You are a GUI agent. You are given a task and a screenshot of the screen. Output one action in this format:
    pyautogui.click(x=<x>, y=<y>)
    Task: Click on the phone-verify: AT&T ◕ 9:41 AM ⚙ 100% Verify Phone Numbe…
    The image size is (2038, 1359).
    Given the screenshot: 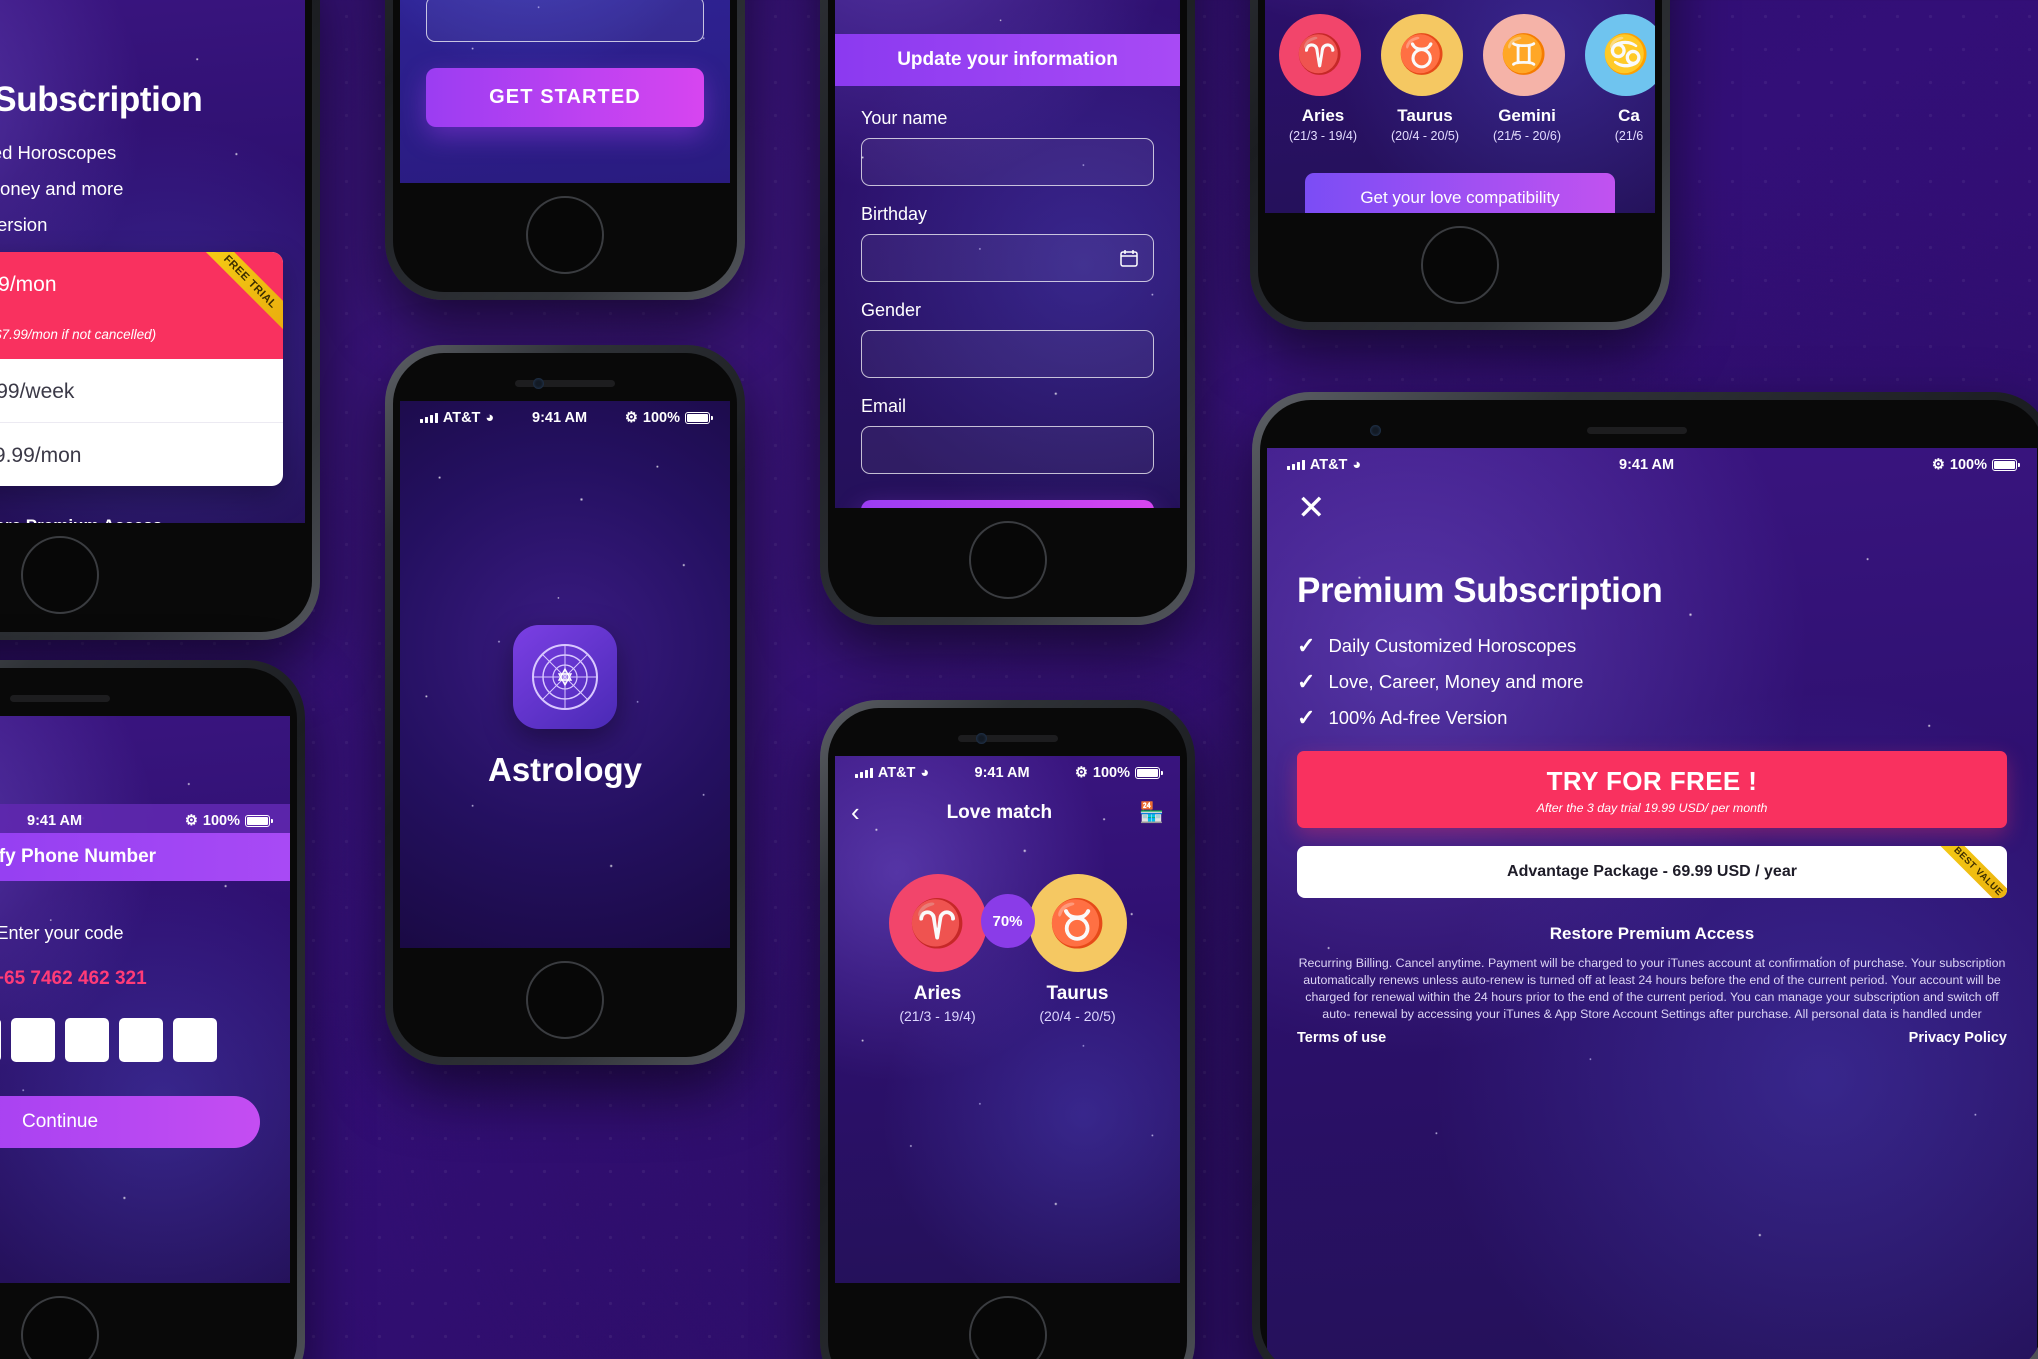 What is the action you would take?
    pyautogui.click(x=152, y=1009)
    